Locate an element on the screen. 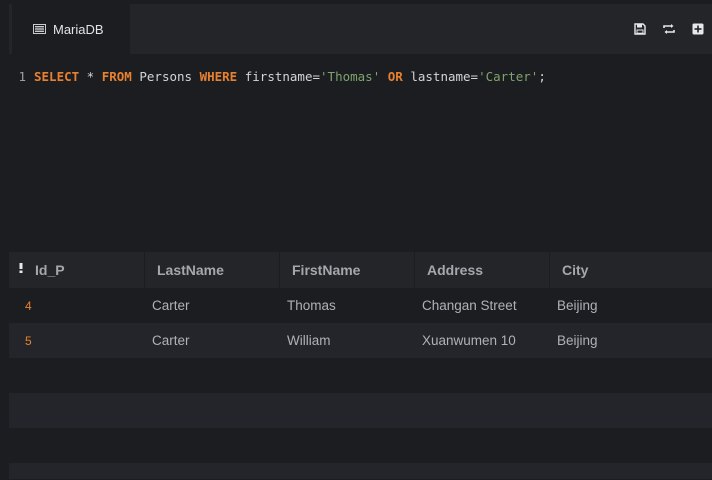 The width and height of the screenshot is (712, 480). editor-toolbar is located at coordinates (668, 29).